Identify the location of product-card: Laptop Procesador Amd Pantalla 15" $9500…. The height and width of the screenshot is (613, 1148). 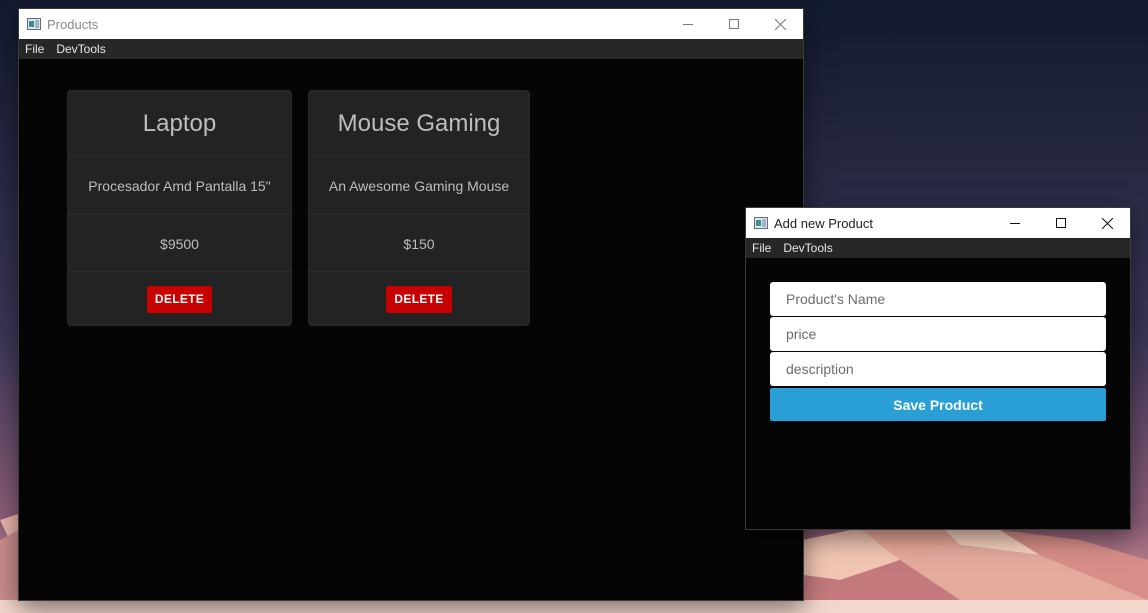
(179, 208).